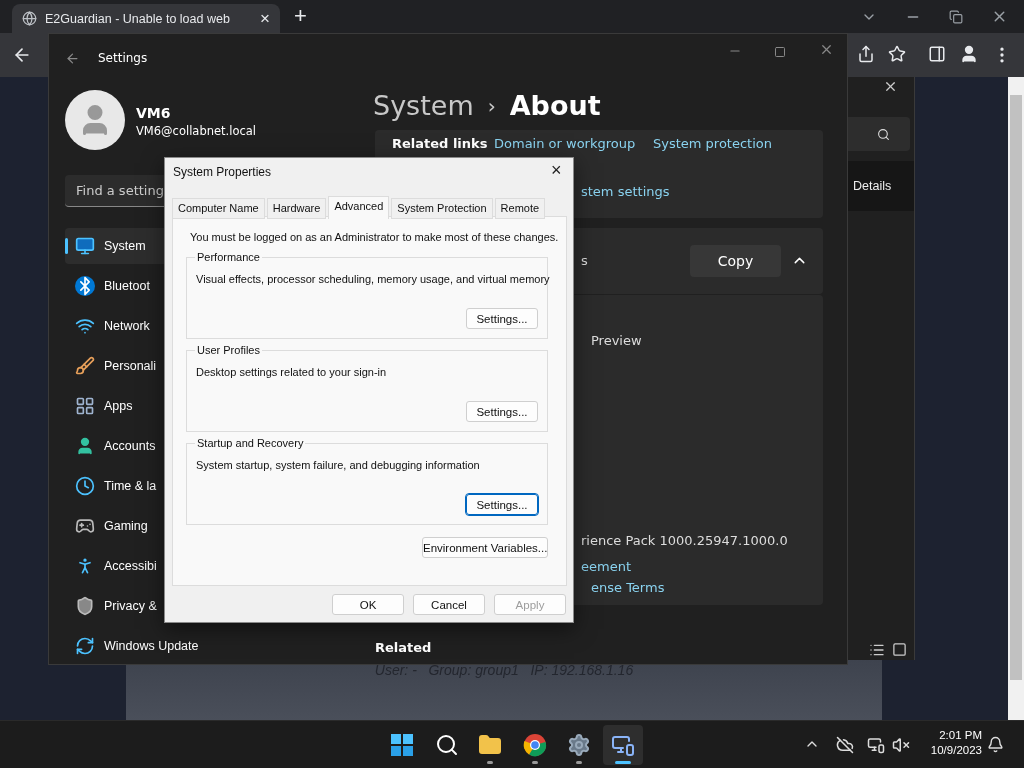 This screenshot has height=768, width=1024. What do you see at coordinates (114, 191) in the screenshot?
I see `search-field: Find a setting` at bounding box center [114, 191].